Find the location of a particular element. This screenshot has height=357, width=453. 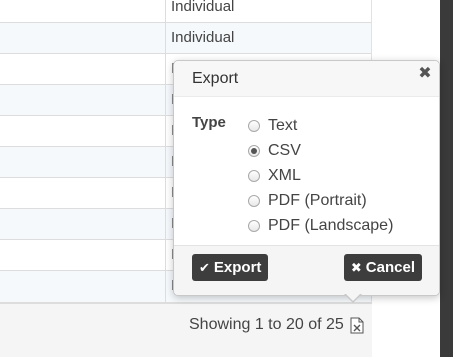

radio-label: PDF (Landscape) is located at coordinates (331, 225).